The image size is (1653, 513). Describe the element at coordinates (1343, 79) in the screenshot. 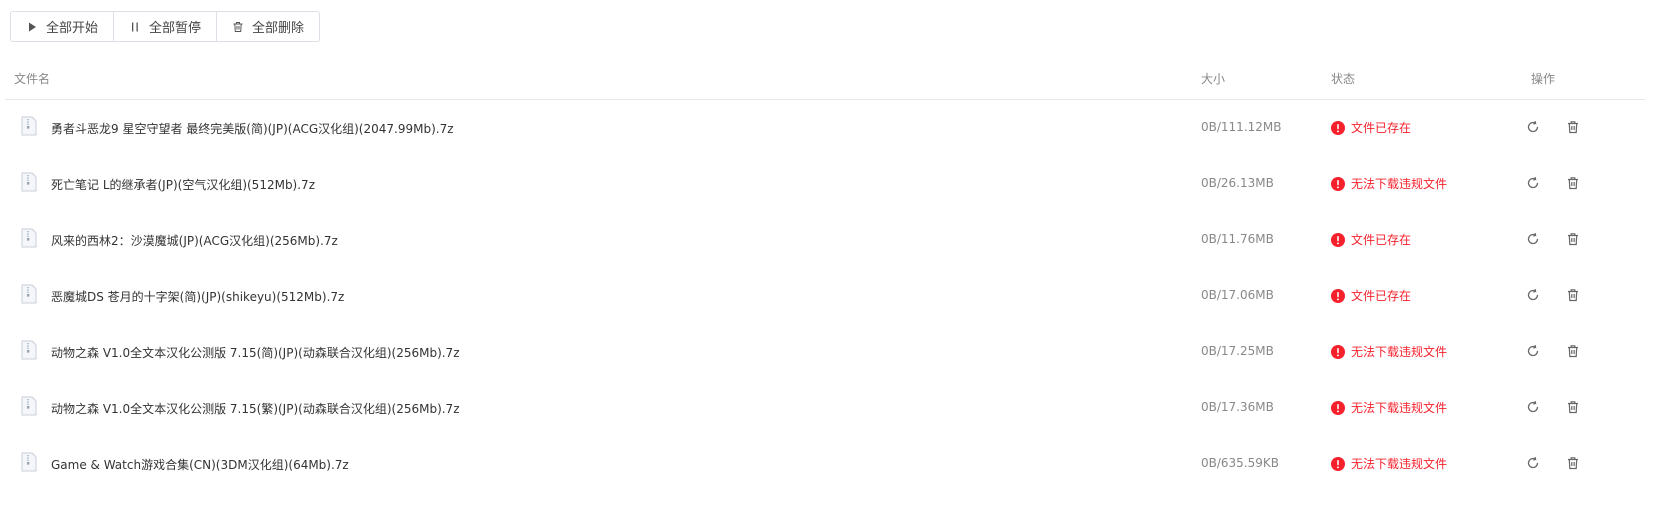

I see `header-status: 状态` at that location.